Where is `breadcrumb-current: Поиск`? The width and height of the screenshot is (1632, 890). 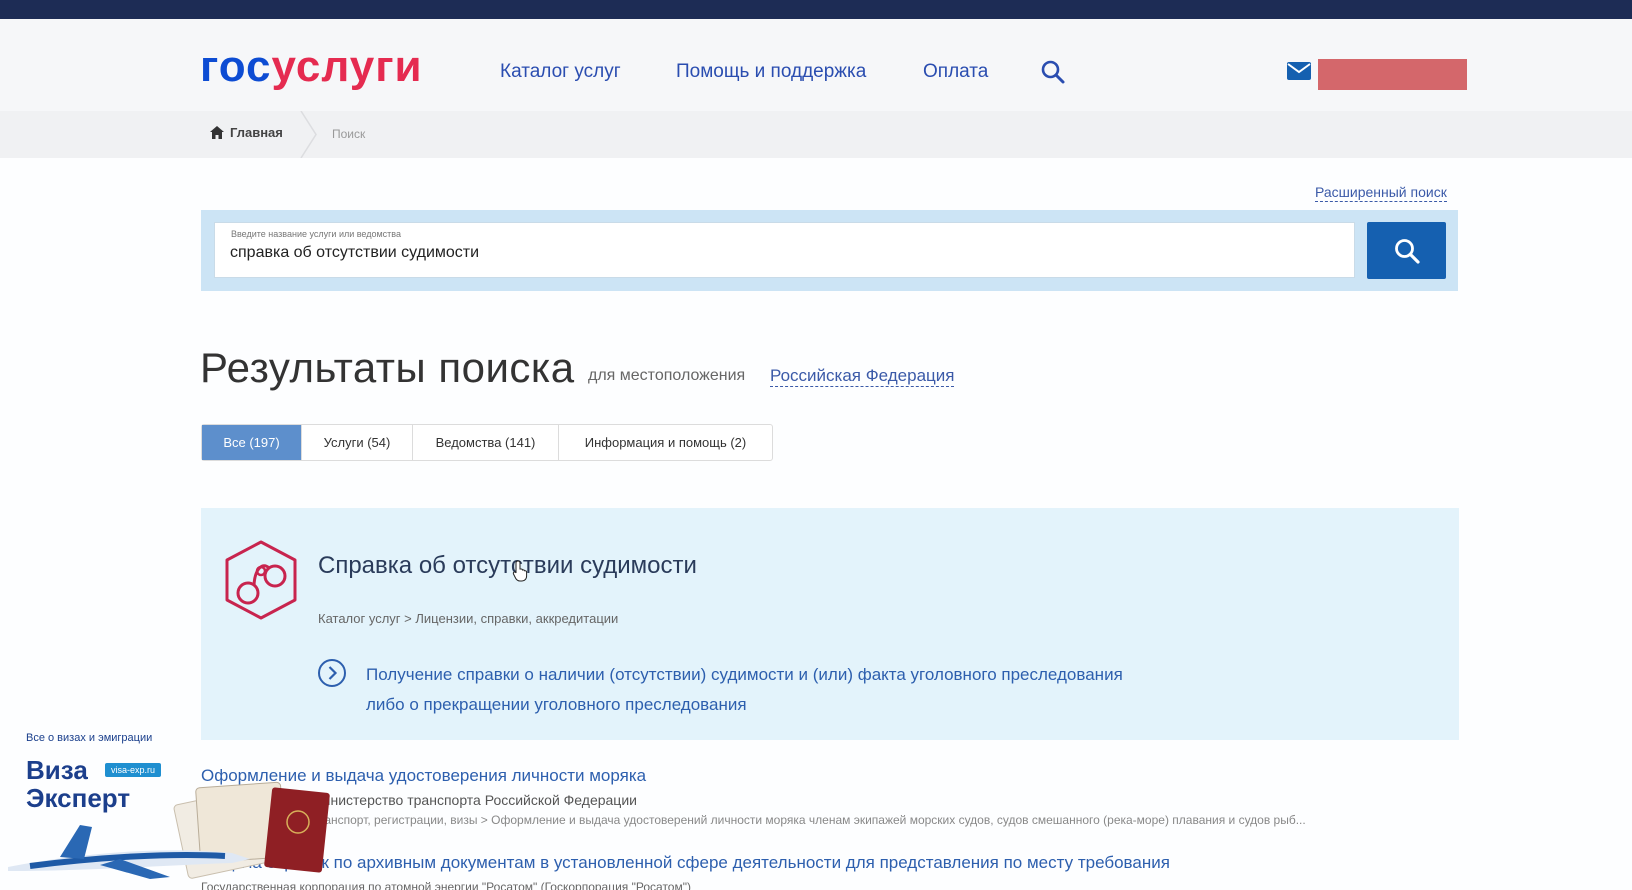 breadcrumb-current: Поиск is located at coordinates (349, 134).